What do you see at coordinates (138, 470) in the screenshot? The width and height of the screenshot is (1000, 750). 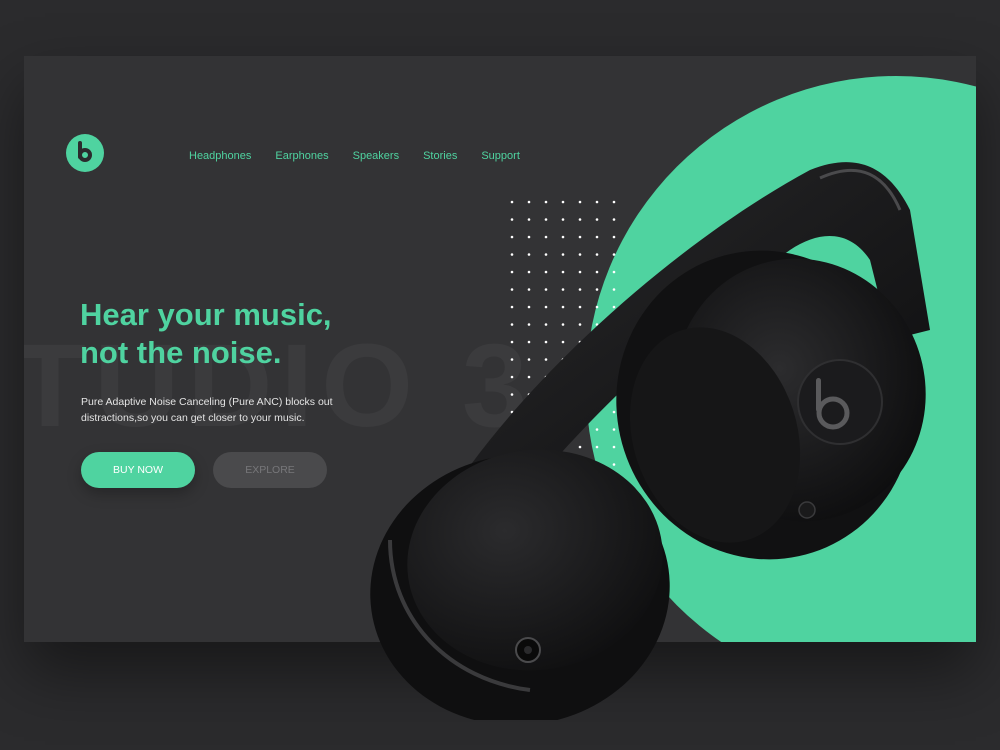 I see `buy-now-button: BUY NOW` at bounding box center [138, 470].